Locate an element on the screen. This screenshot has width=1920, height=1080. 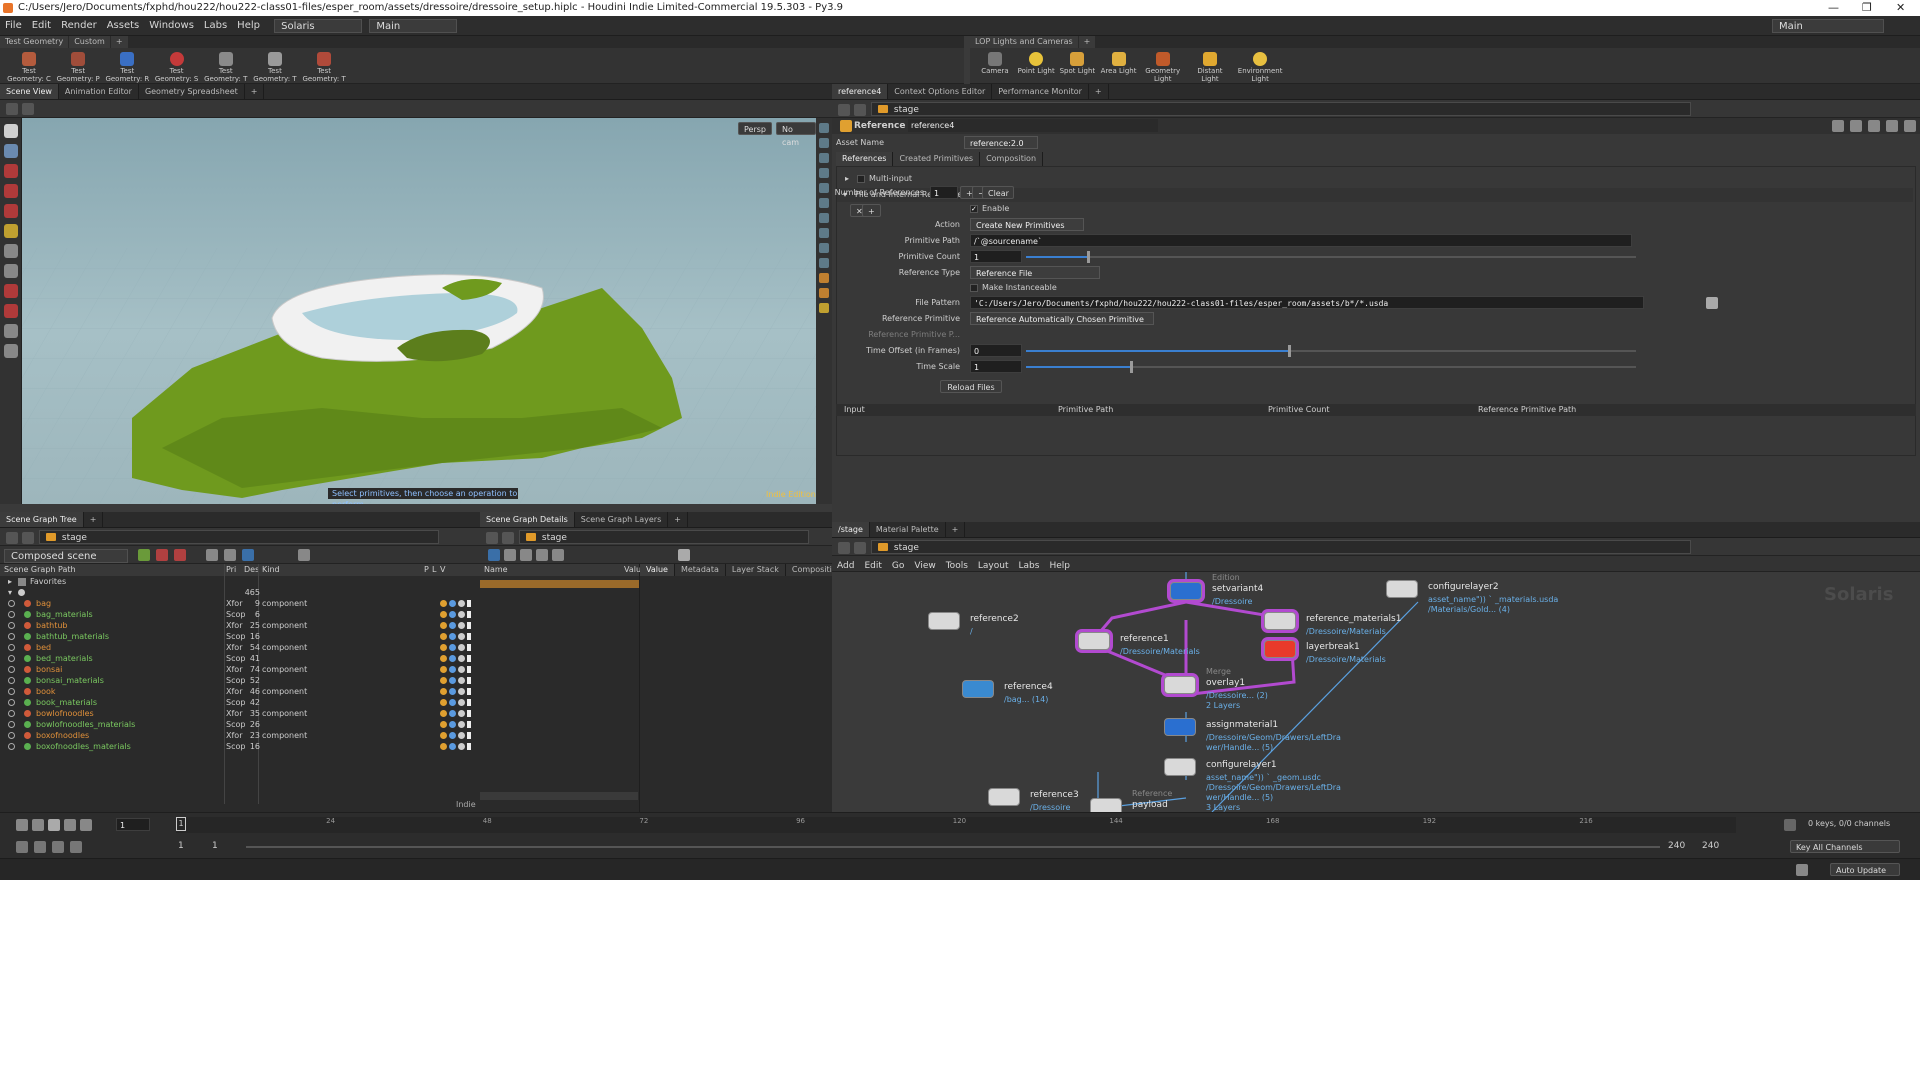
time-scale-field: 1 is located at coordinates (996, 366).